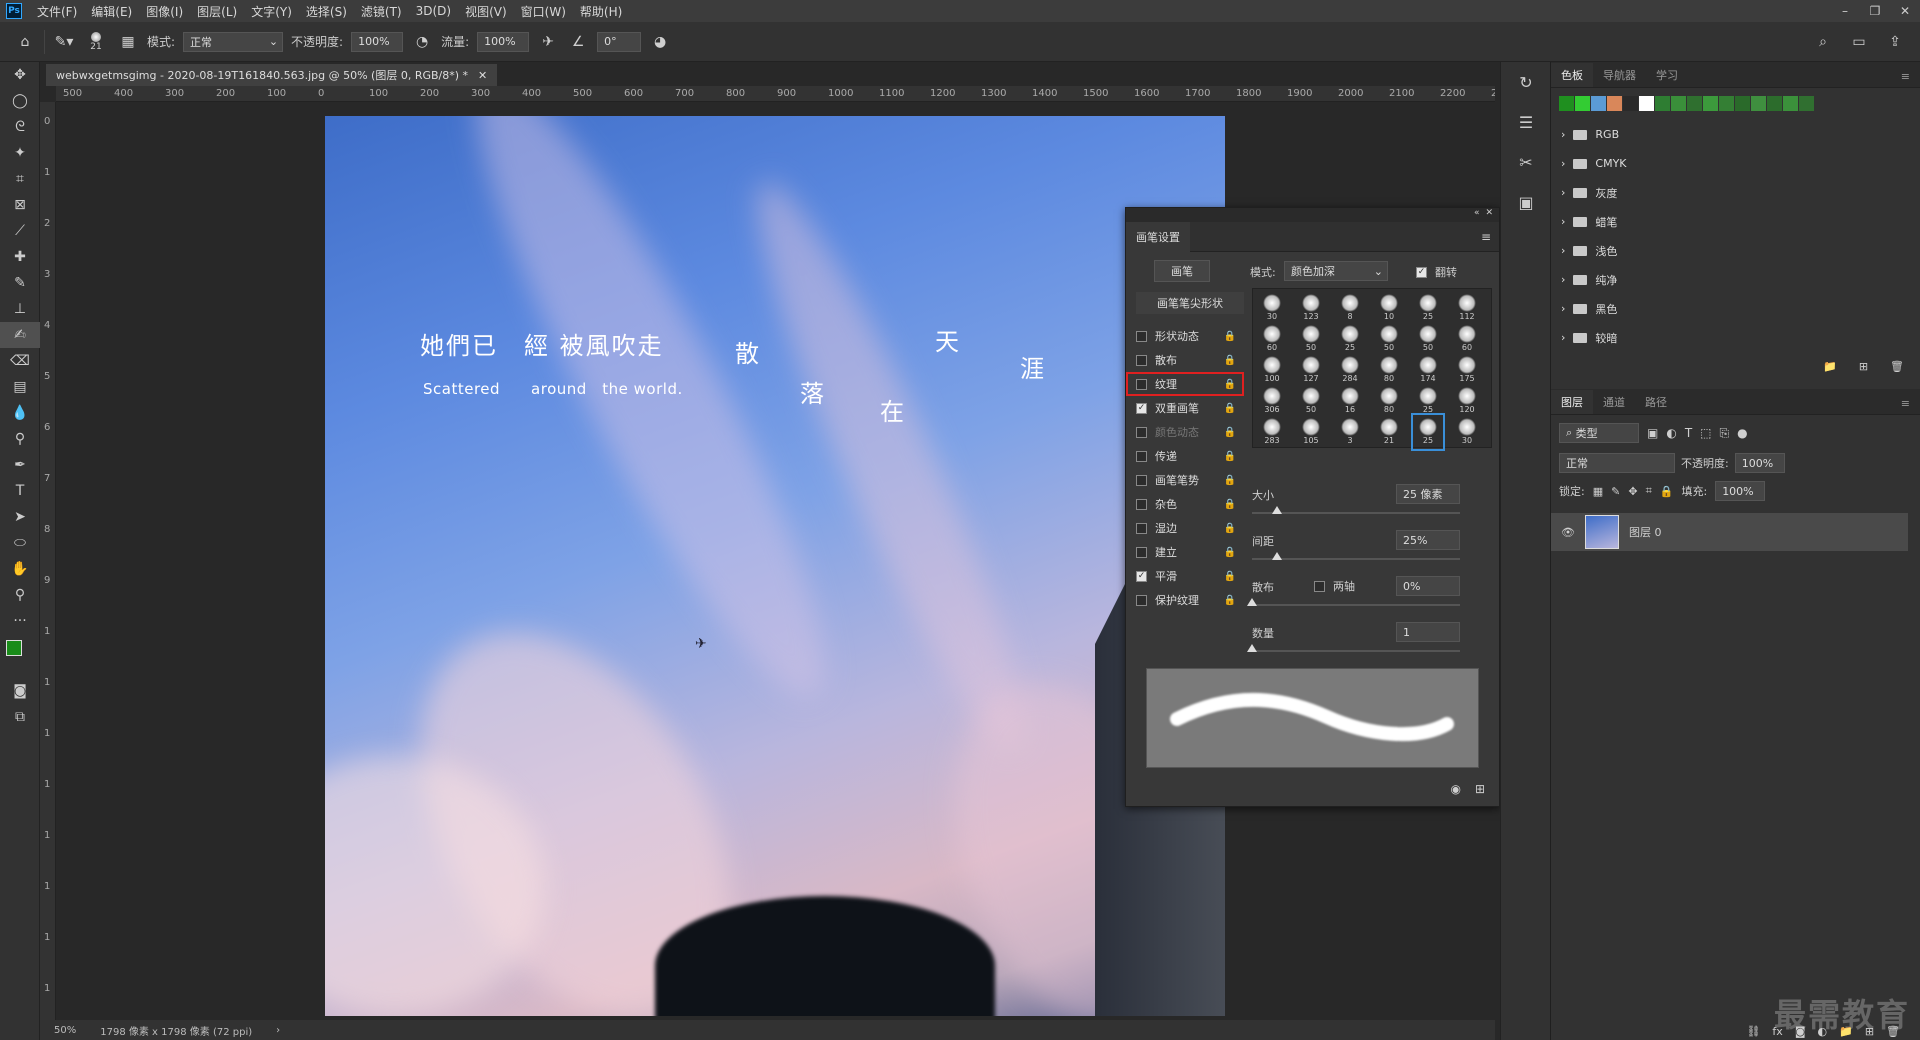  I want to click on brush-tip: 100, so click(1272, 370).